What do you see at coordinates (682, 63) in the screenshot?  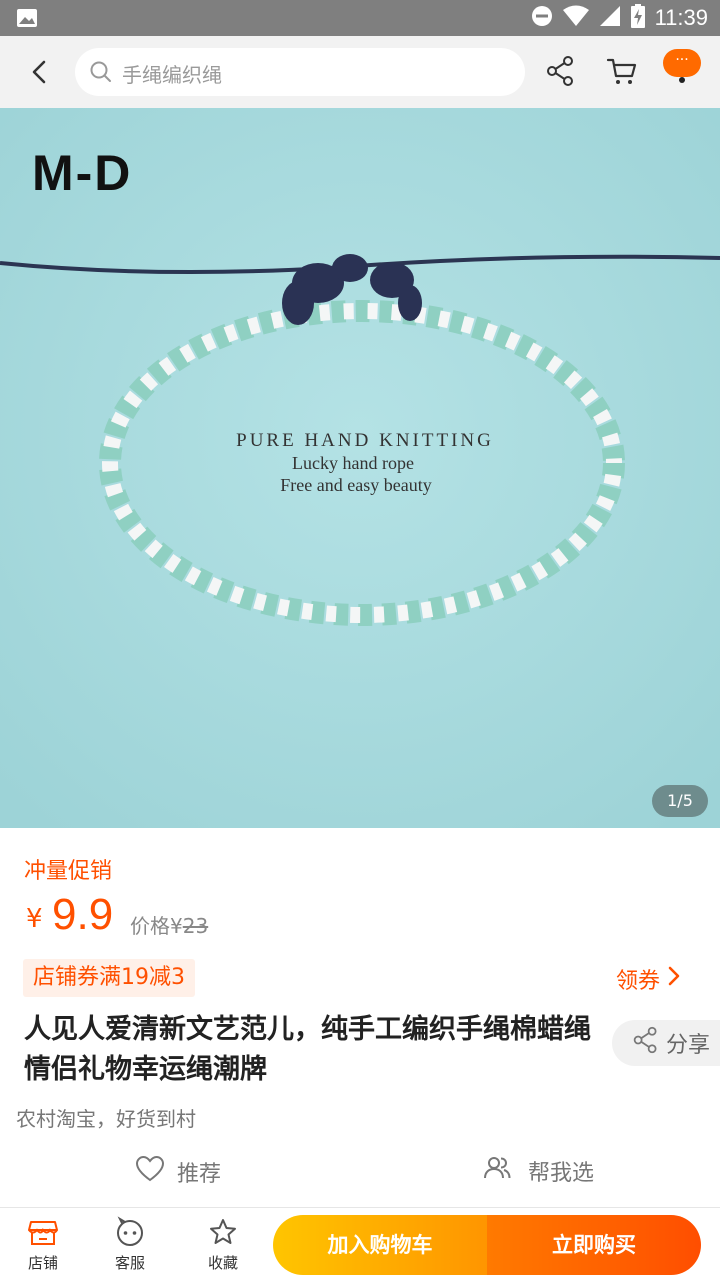 I see `more-icon: ···` at bounding box center [682, 63].